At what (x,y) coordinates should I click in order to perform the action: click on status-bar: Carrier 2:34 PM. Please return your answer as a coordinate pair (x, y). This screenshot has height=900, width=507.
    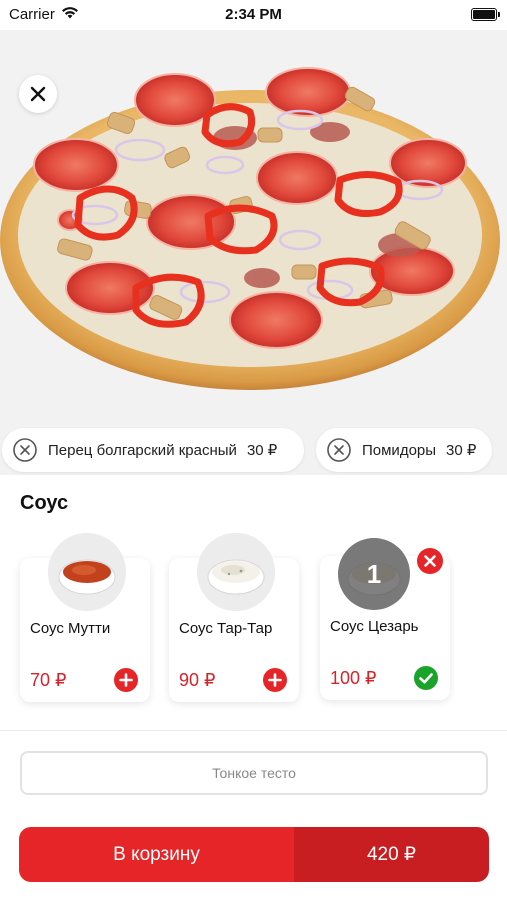
    Looking at the image, I should click on (253, 15).